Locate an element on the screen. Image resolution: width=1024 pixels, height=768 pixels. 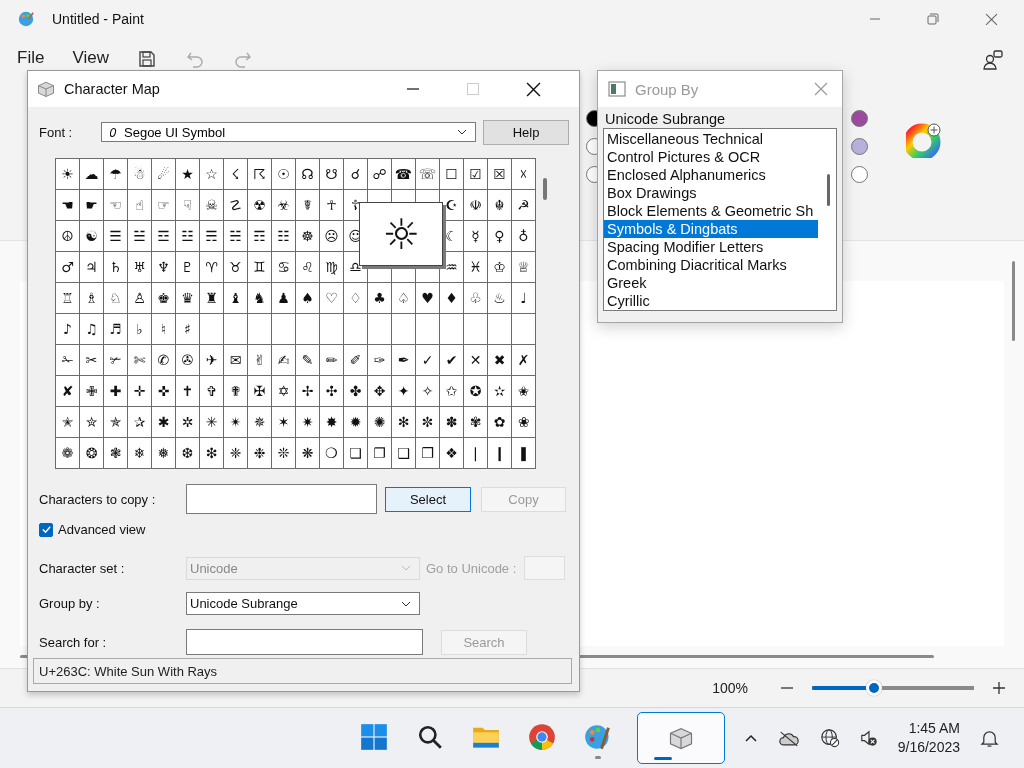
character-cell: ❘ is located at coordinates (475, 453).